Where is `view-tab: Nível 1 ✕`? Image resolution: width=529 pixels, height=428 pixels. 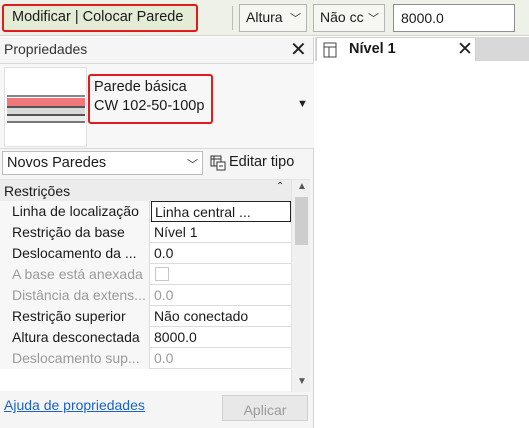
view-tab: Nível 1 ✕ is located at coordinates (396, 49).